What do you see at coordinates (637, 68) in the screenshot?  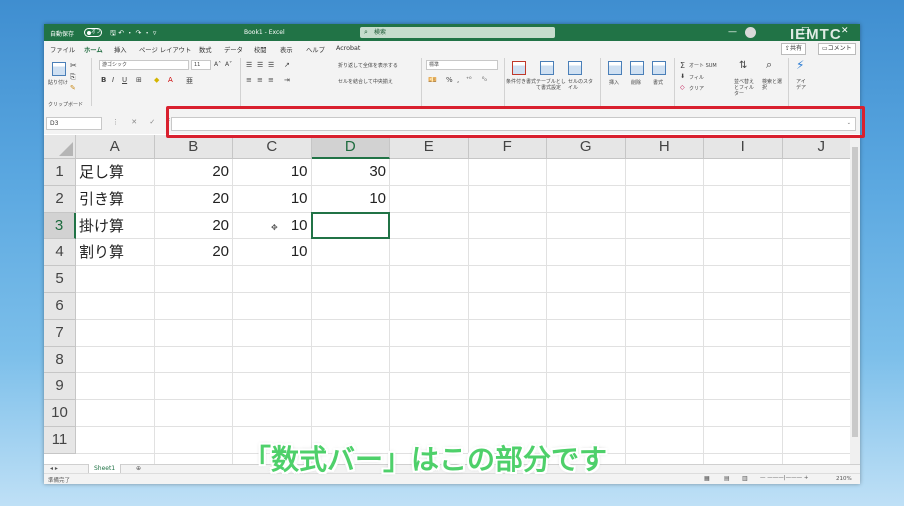 I see `delete-cells-icon` at bounding box center [637, 68].